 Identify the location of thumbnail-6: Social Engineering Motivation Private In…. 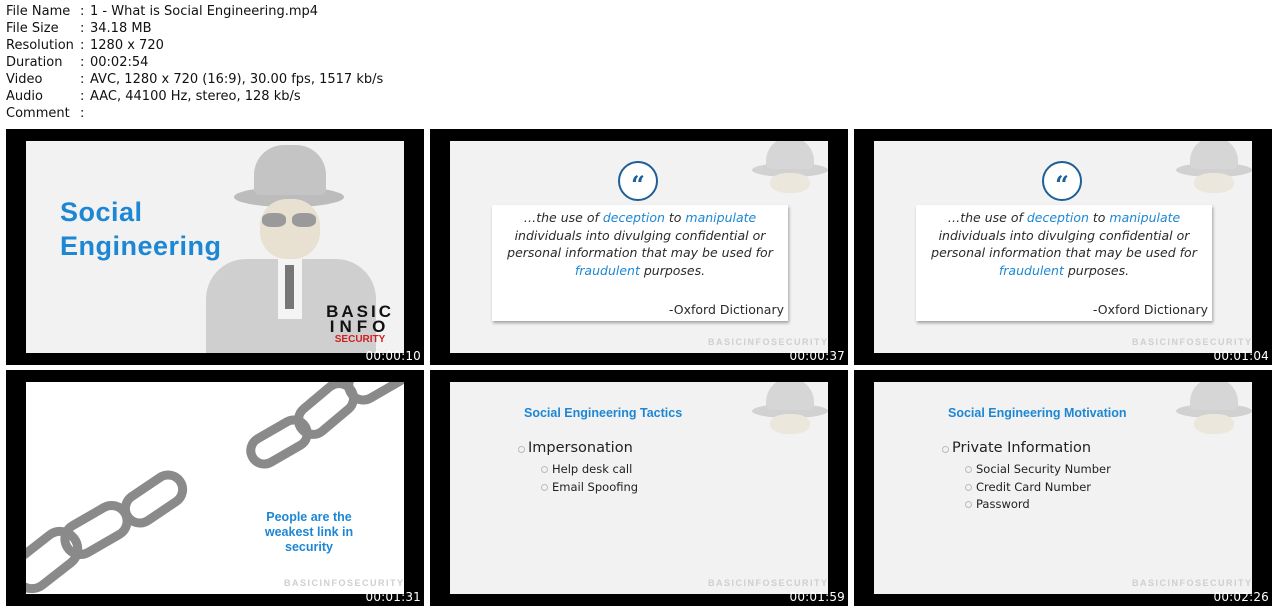
(1063, 488).